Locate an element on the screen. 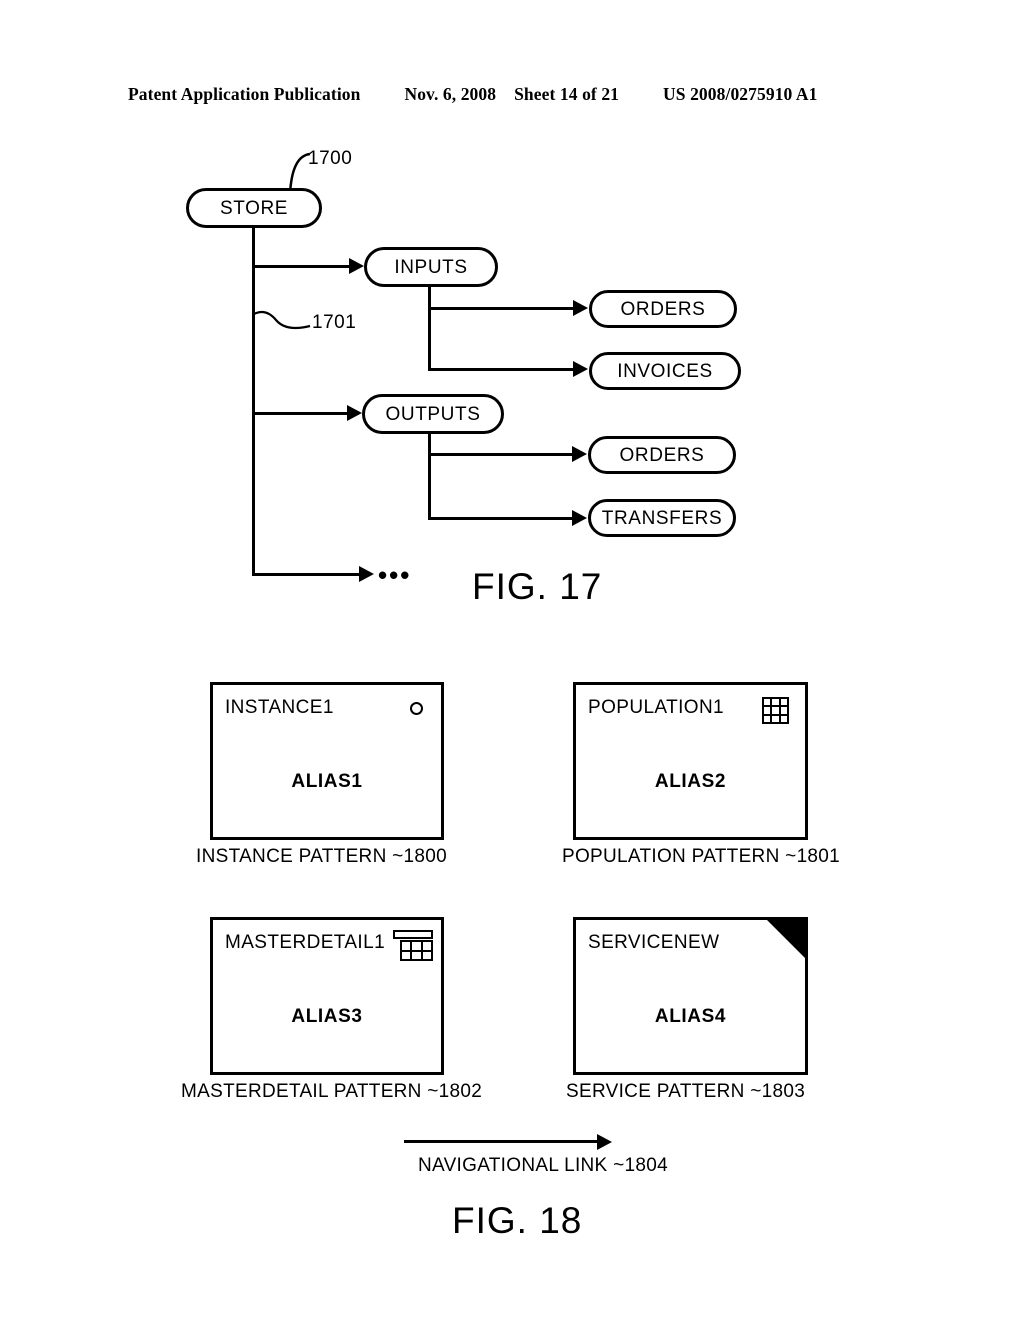 Image resolution: width=1024 pixels, height=1320 pixels. node-inputs-label: INPUTS is located at coordinates (431, 267).